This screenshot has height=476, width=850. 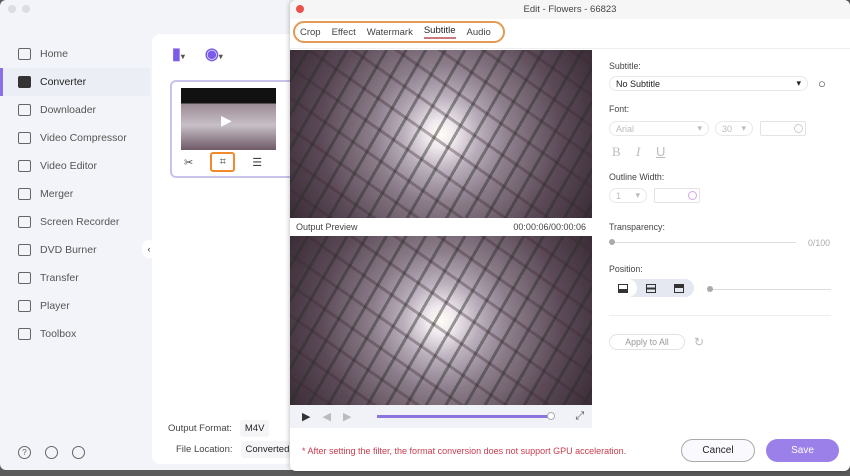 What do you see at coordinates (734, 128) in the screenshot?
I see `font-size-select: 30 ▾` at bounding box center [734, 128].